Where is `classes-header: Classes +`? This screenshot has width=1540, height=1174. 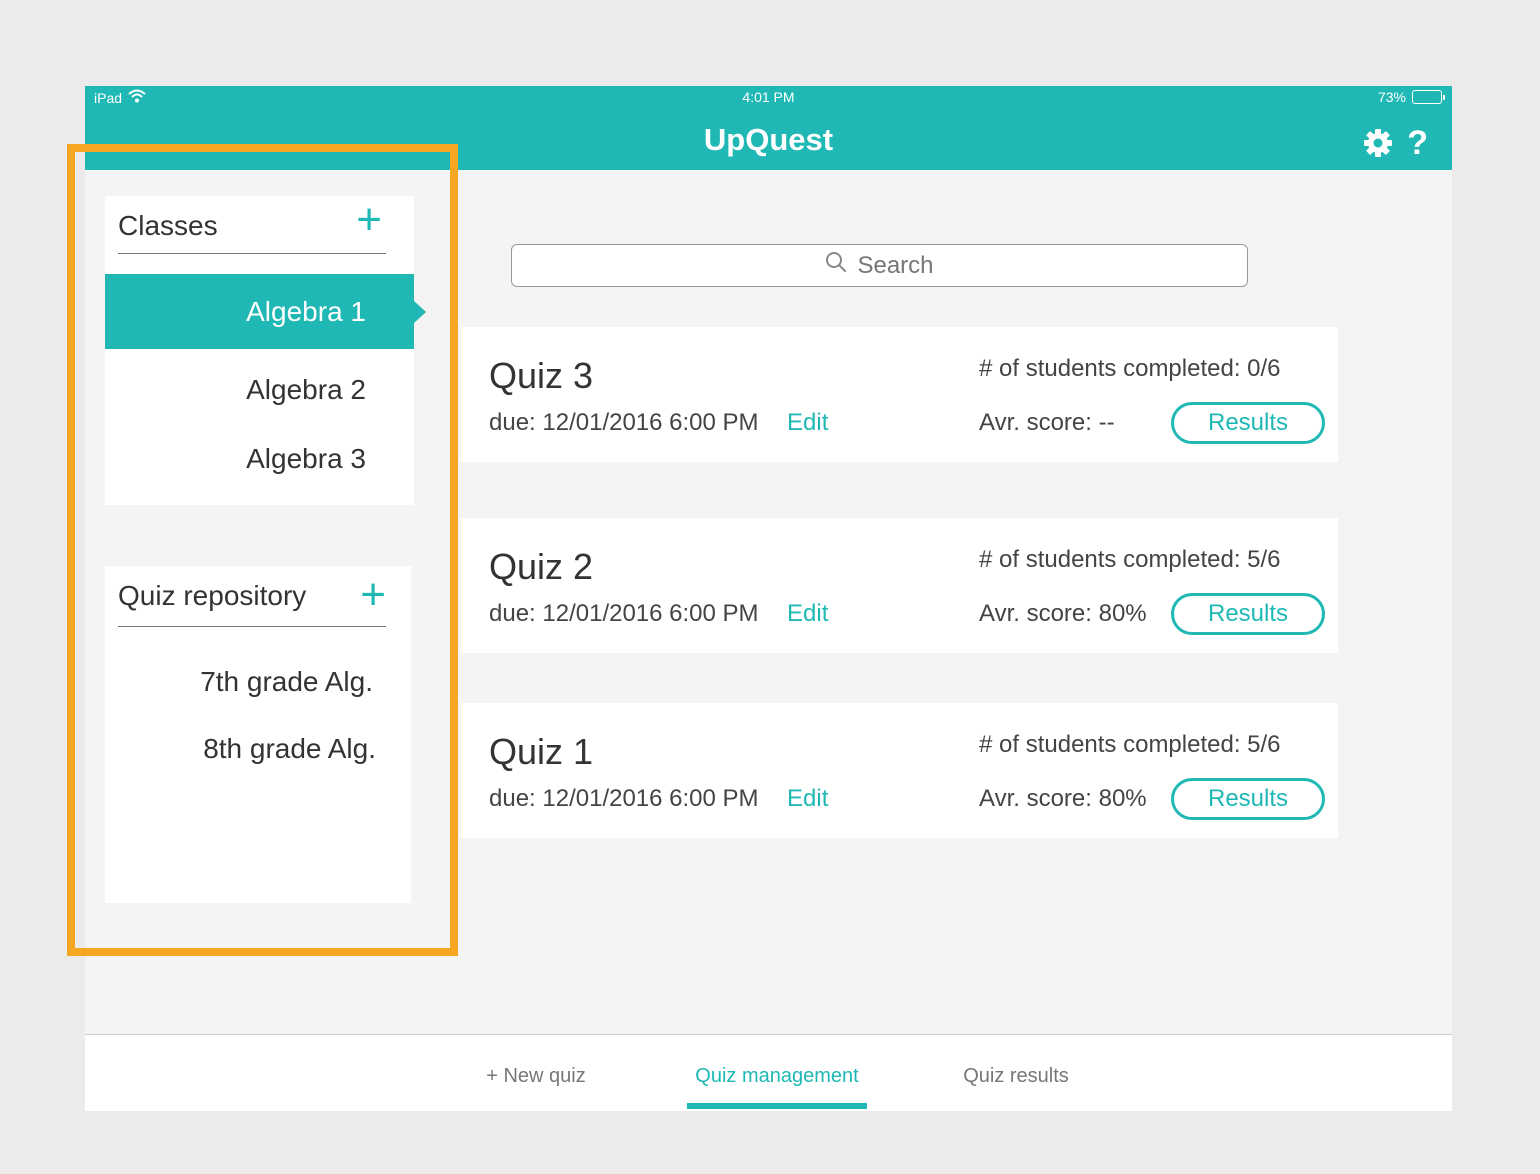 classes-header: Classes + is located at coordinates (252, 225).